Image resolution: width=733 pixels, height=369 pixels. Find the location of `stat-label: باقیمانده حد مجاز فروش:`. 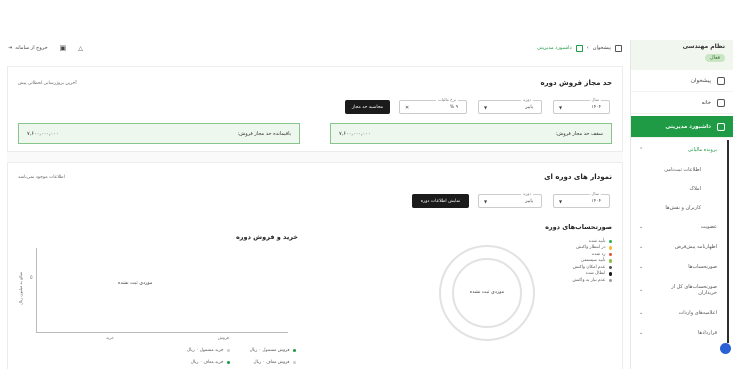

stat-label: باقیمانده حد مجاز فروش: is located at coordinates (264, 133).